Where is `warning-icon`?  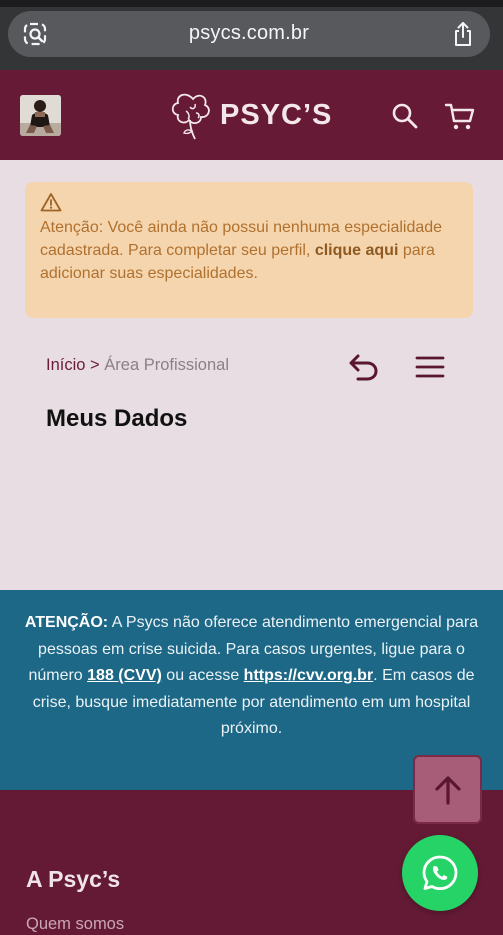
warning-icon is located at coordinates (51, 202).